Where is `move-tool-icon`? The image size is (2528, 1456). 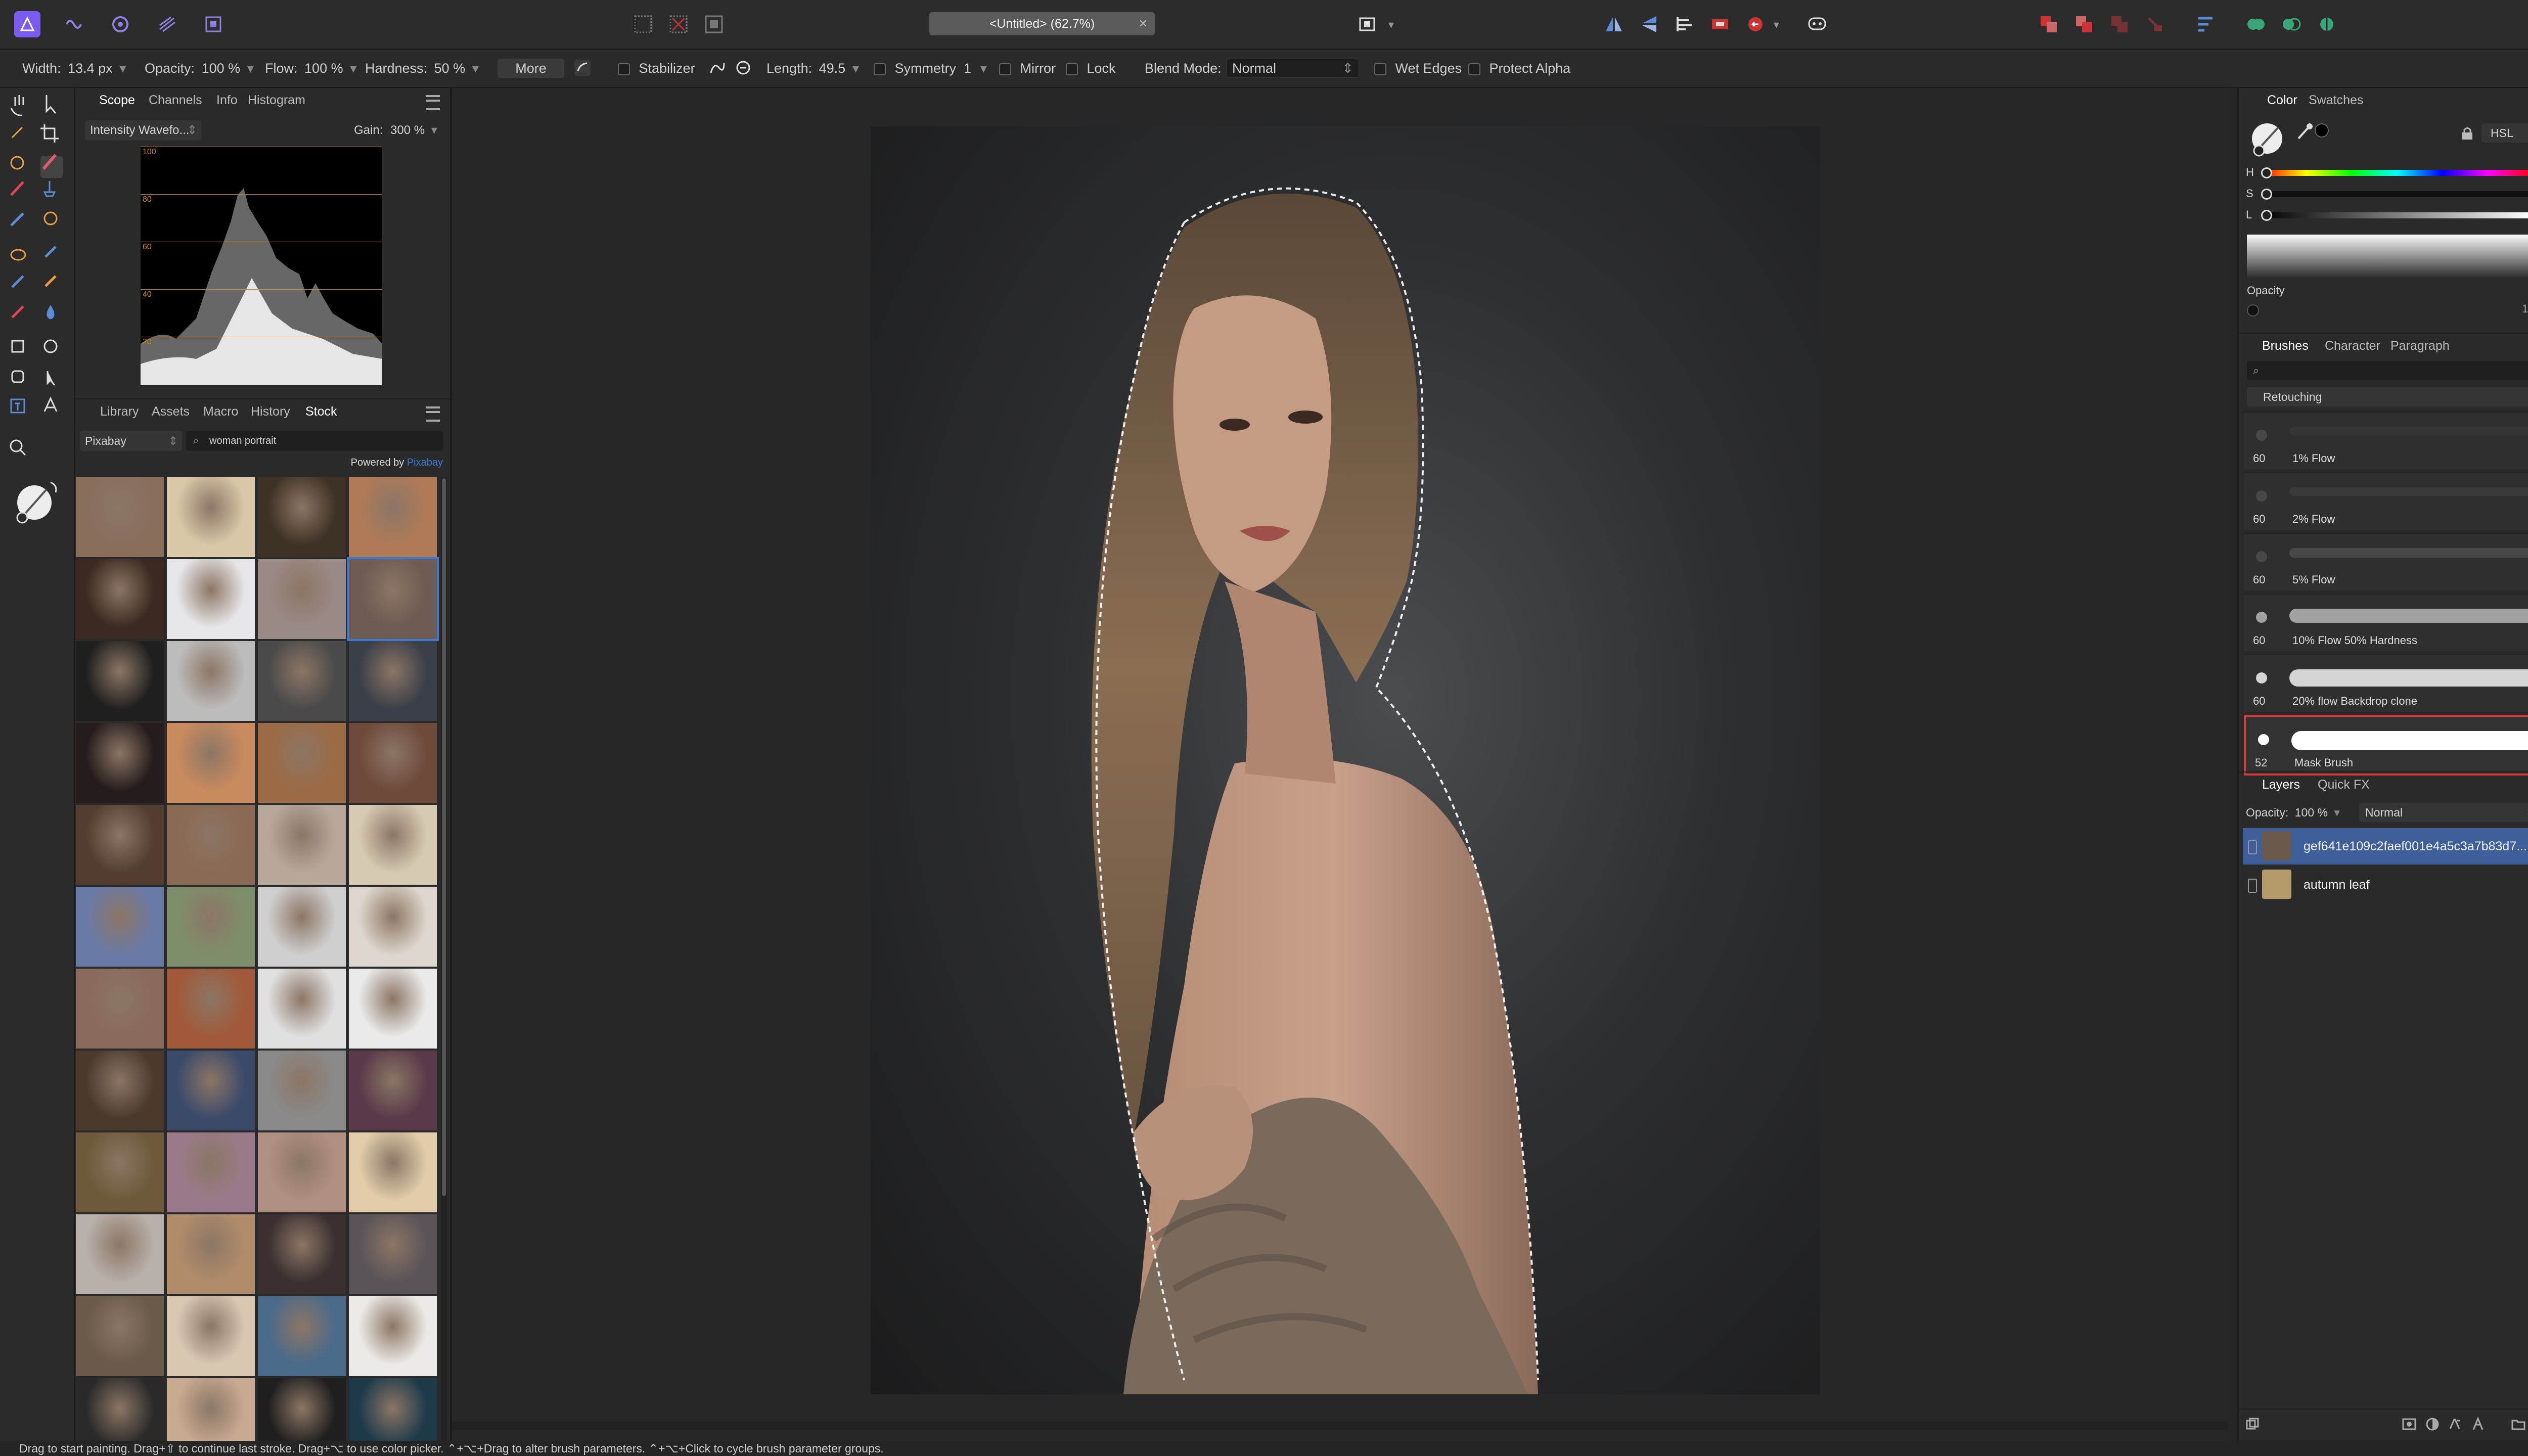
move-tool-icon is located at coordinates (52, 106).